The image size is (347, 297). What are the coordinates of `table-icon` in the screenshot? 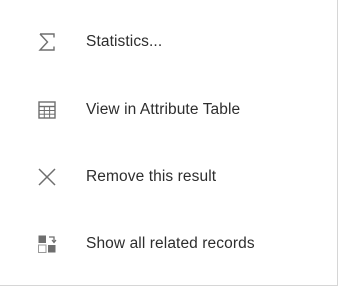 It's located at (47, 110).